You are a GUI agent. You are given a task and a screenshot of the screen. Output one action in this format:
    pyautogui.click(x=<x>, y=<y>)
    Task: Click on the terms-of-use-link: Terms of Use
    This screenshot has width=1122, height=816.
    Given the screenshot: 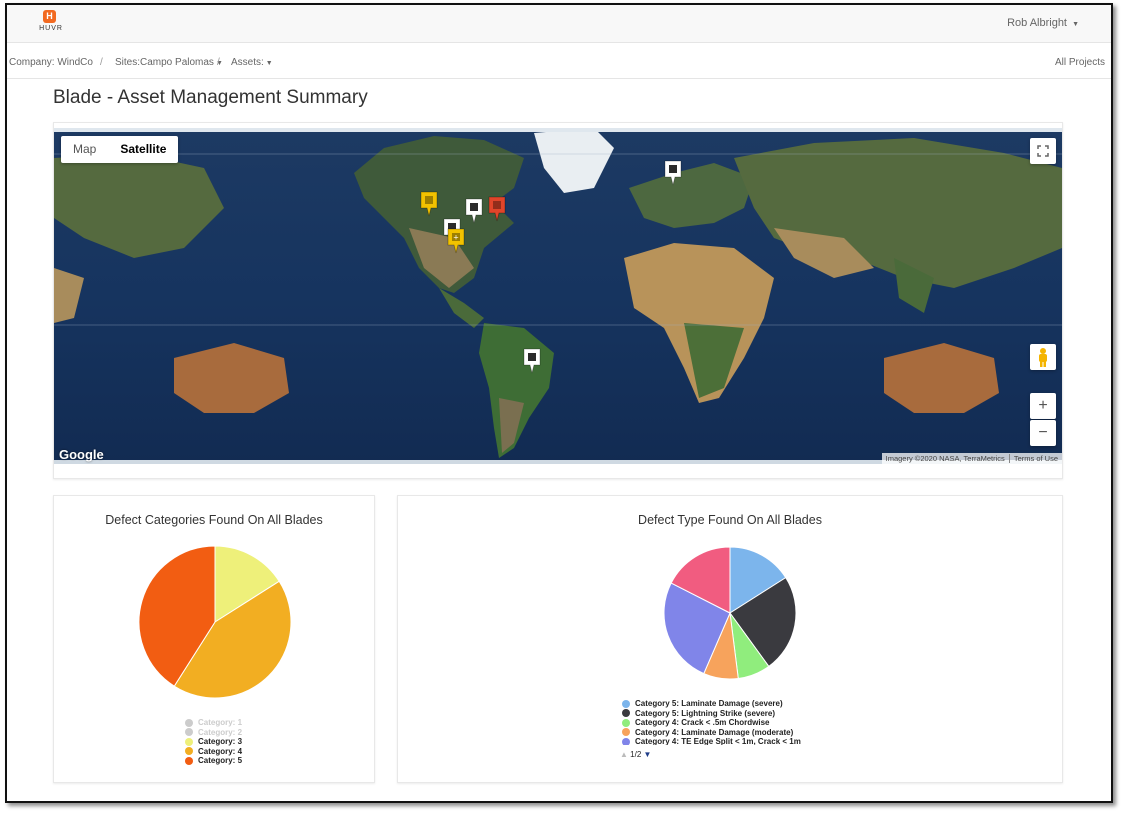 What is the action you would take?
    pyautogui.click(x=1033, y=458)
    